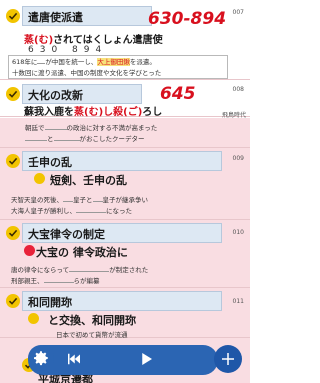 Image resolution: width=320 pixels, height=383 pixels. I want to click on mnemonic: 大宝の 律令政治に, so click(82, 252).